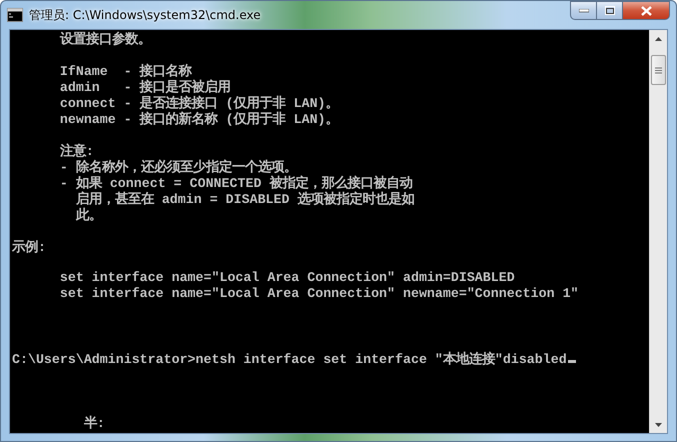 Image resolution: width=677 pixels, height=442 pixels. Describe the element at coordinates (658, 231) in the screenshot. I see `scrollbar` at that location.